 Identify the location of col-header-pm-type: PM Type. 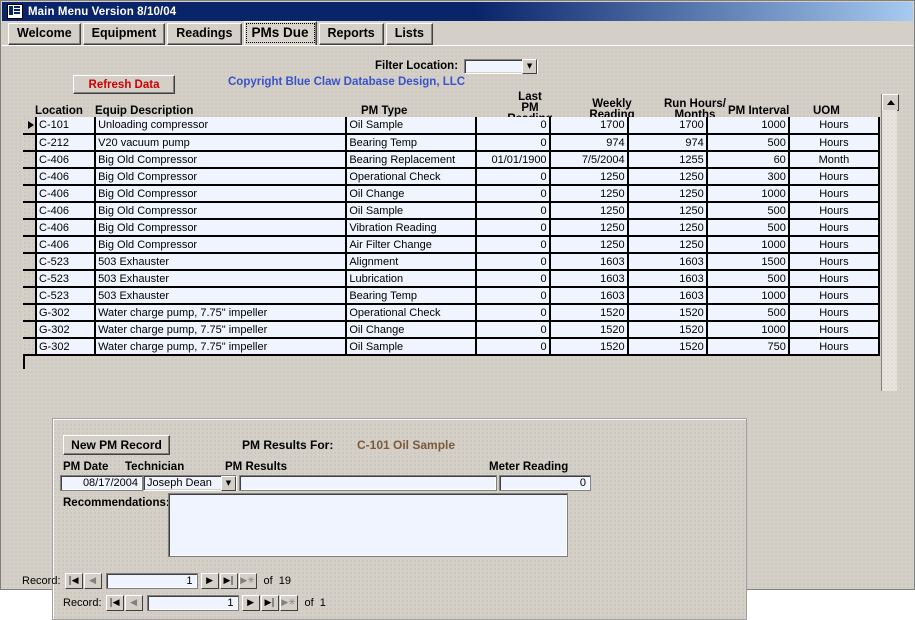
(384, 111).